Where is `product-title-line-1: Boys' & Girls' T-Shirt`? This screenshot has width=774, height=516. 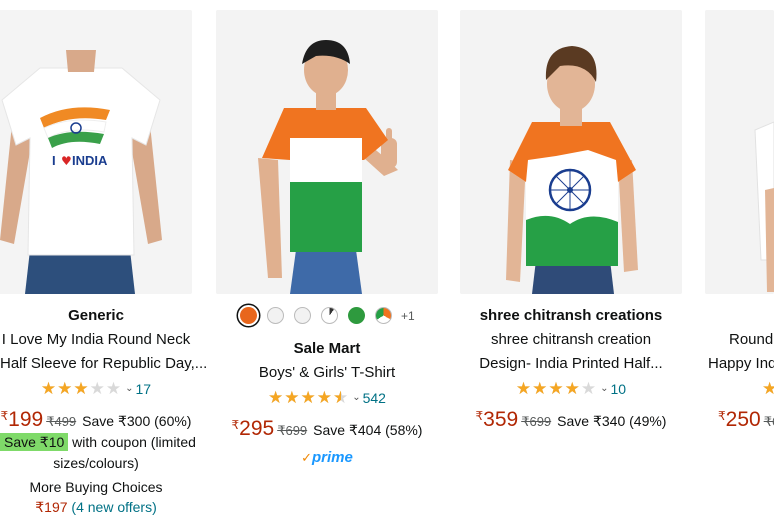
product-title-line-1: Boys' & Girls' T-Shirt is located at coordinates (327, 373).